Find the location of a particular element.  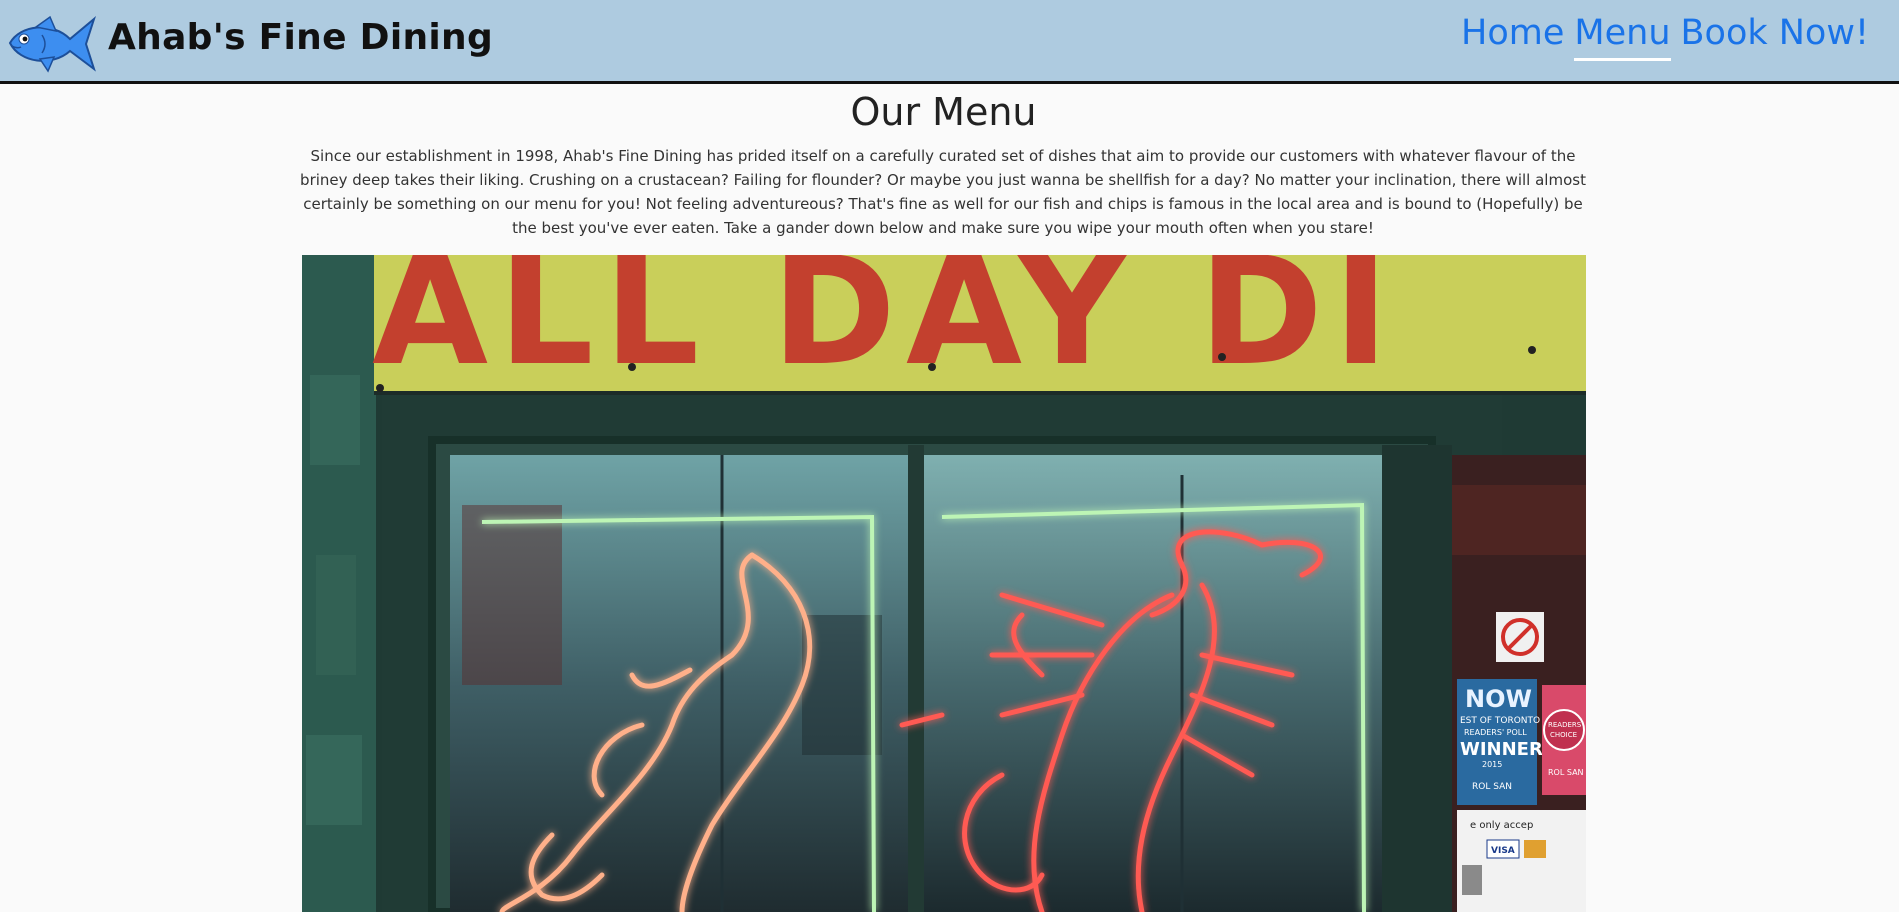

svg-text: NOW is located at coordinates (1498, 699).